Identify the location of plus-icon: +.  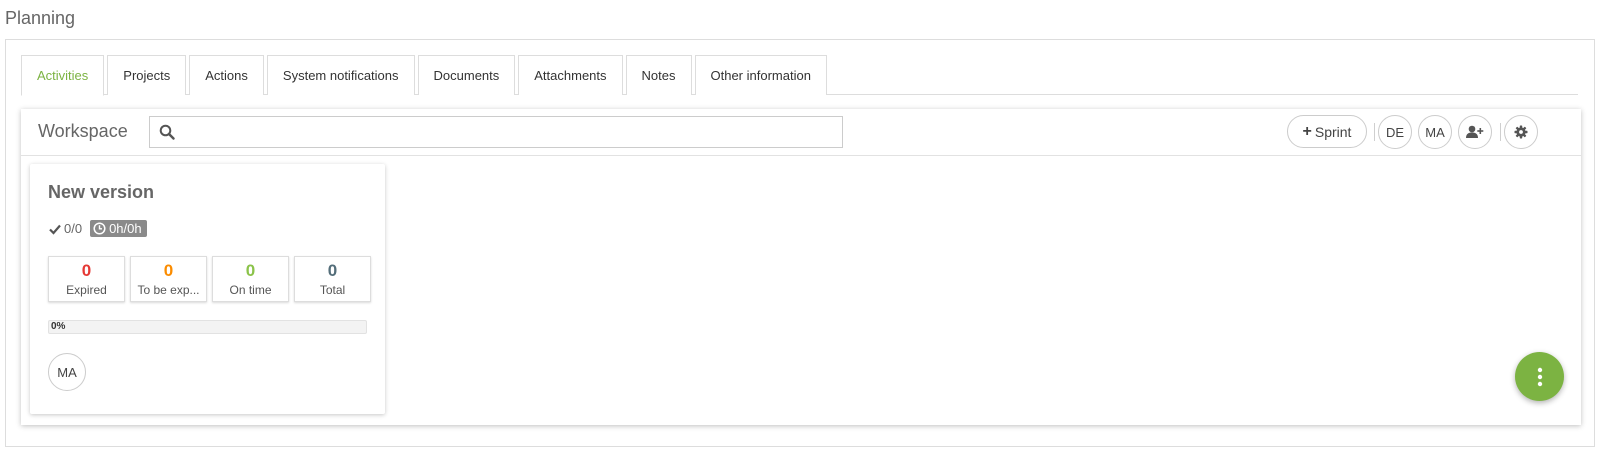
(1307, 131).